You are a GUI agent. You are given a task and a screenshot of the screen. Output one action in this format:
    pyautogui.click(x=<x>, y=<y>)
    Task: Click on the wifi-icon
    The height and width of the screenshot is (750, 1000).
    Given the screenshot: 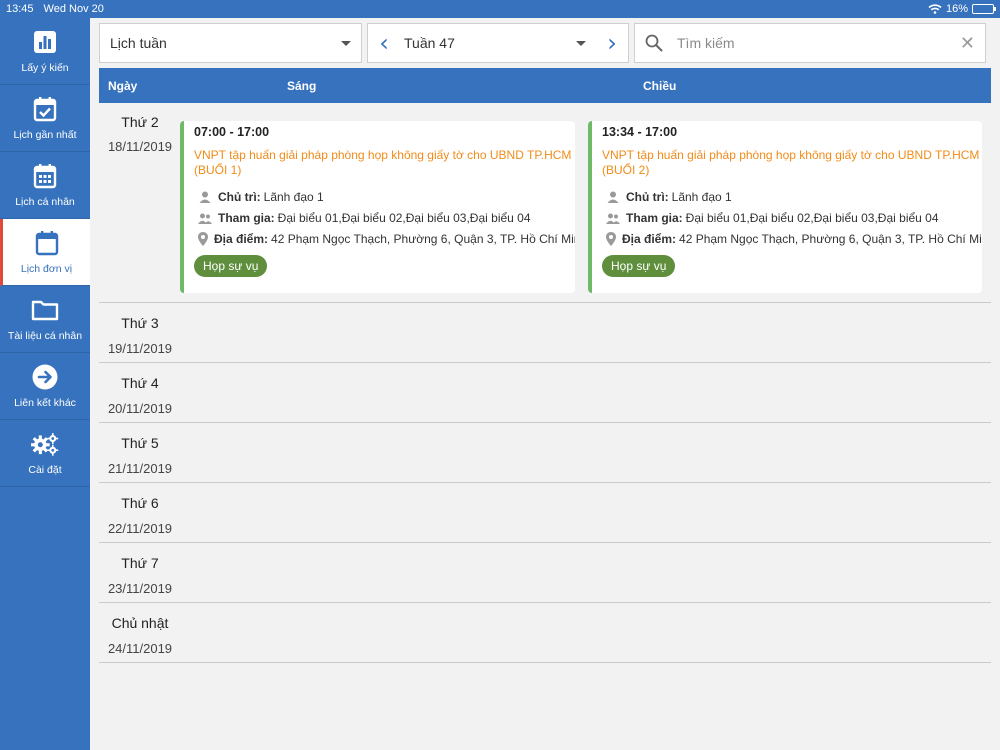 What is the action you would take?
    pyautogui.click(x=935, y=9)
    